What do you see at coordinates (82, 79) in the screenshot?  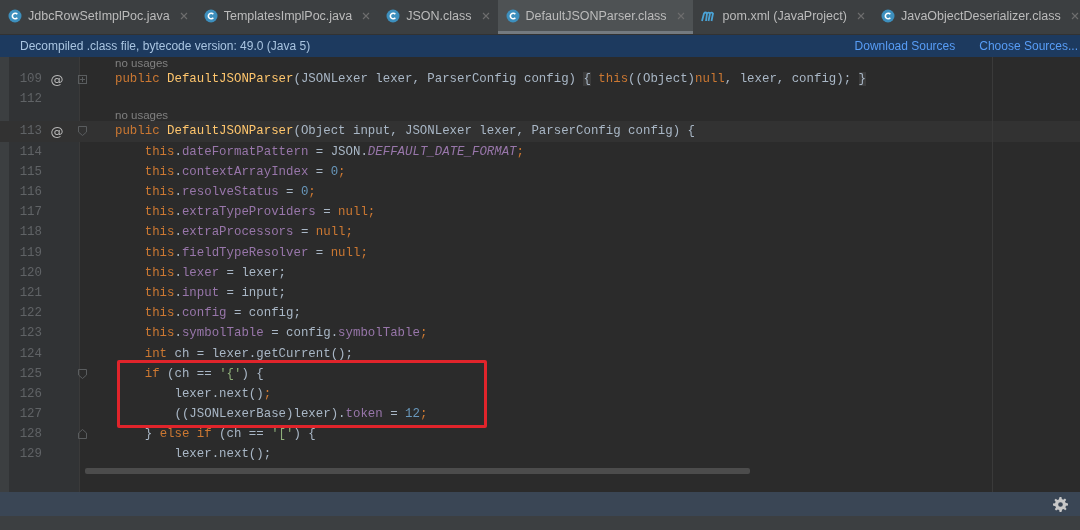 I see `fold-plus-icon` at bounding box center [82, 79].